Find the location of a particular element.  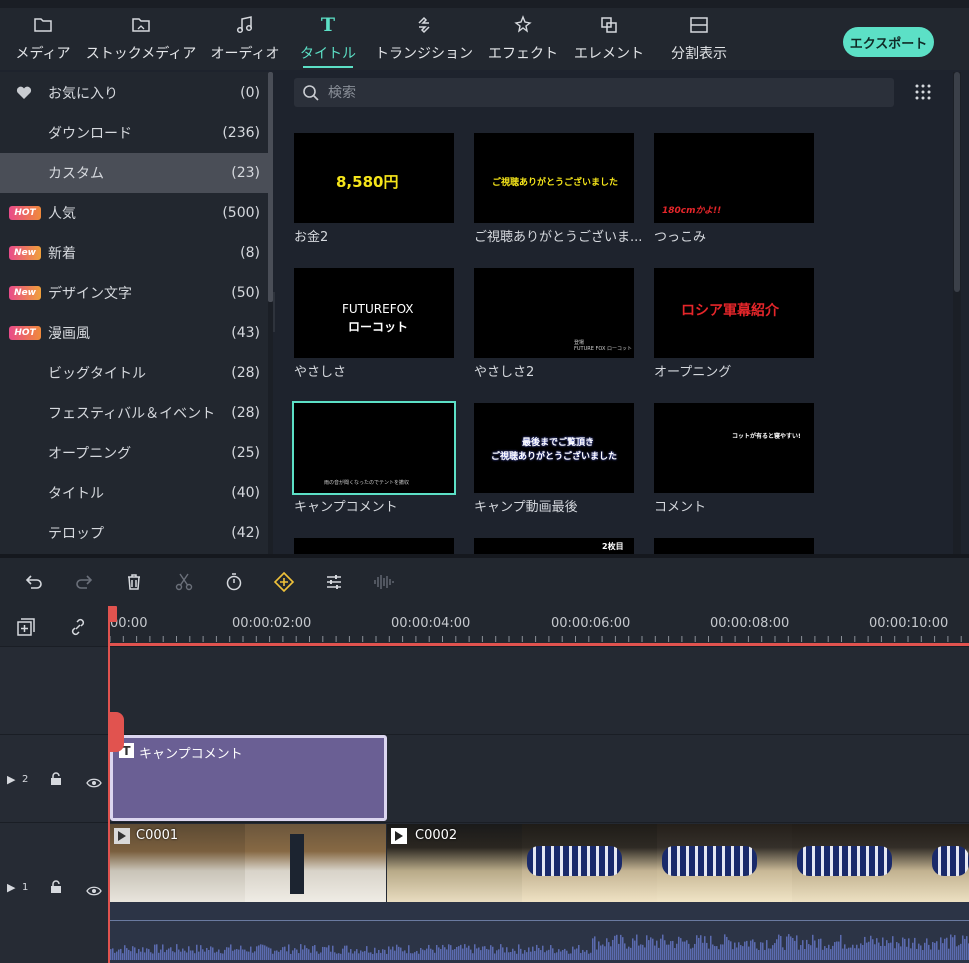

sidebar-item-telop: テロップ (42) is located at coordinates (134, 533).